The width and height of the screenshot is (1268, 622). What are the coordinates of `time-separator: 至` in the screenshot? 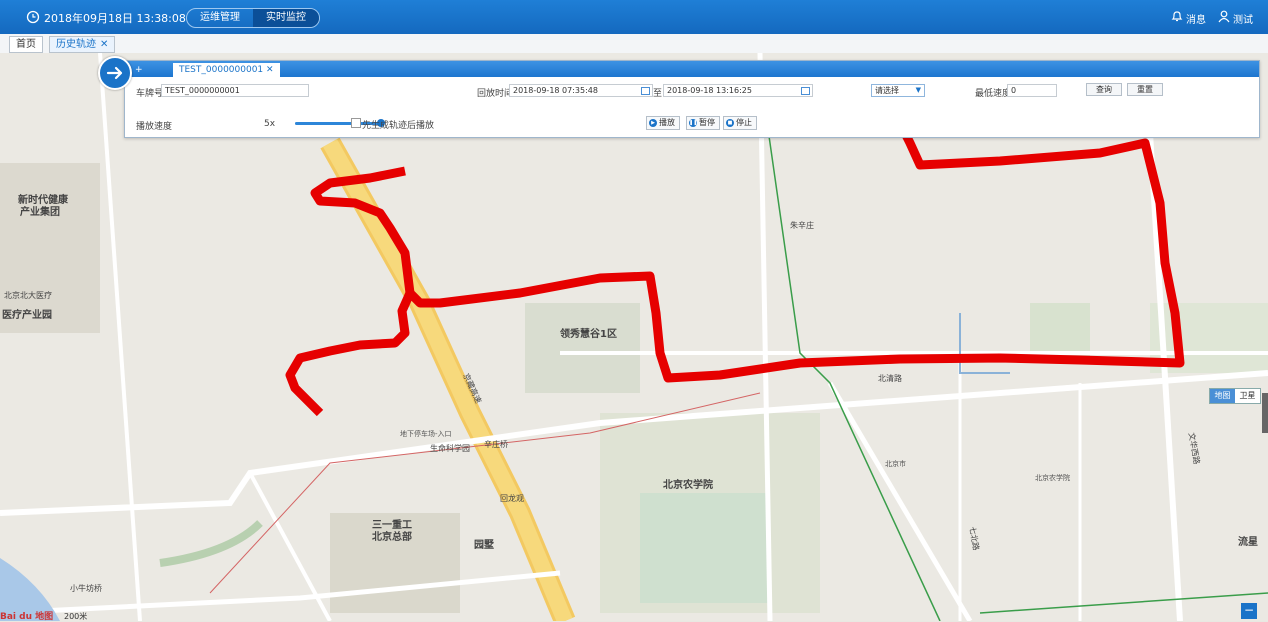 It's located at (658, 94).